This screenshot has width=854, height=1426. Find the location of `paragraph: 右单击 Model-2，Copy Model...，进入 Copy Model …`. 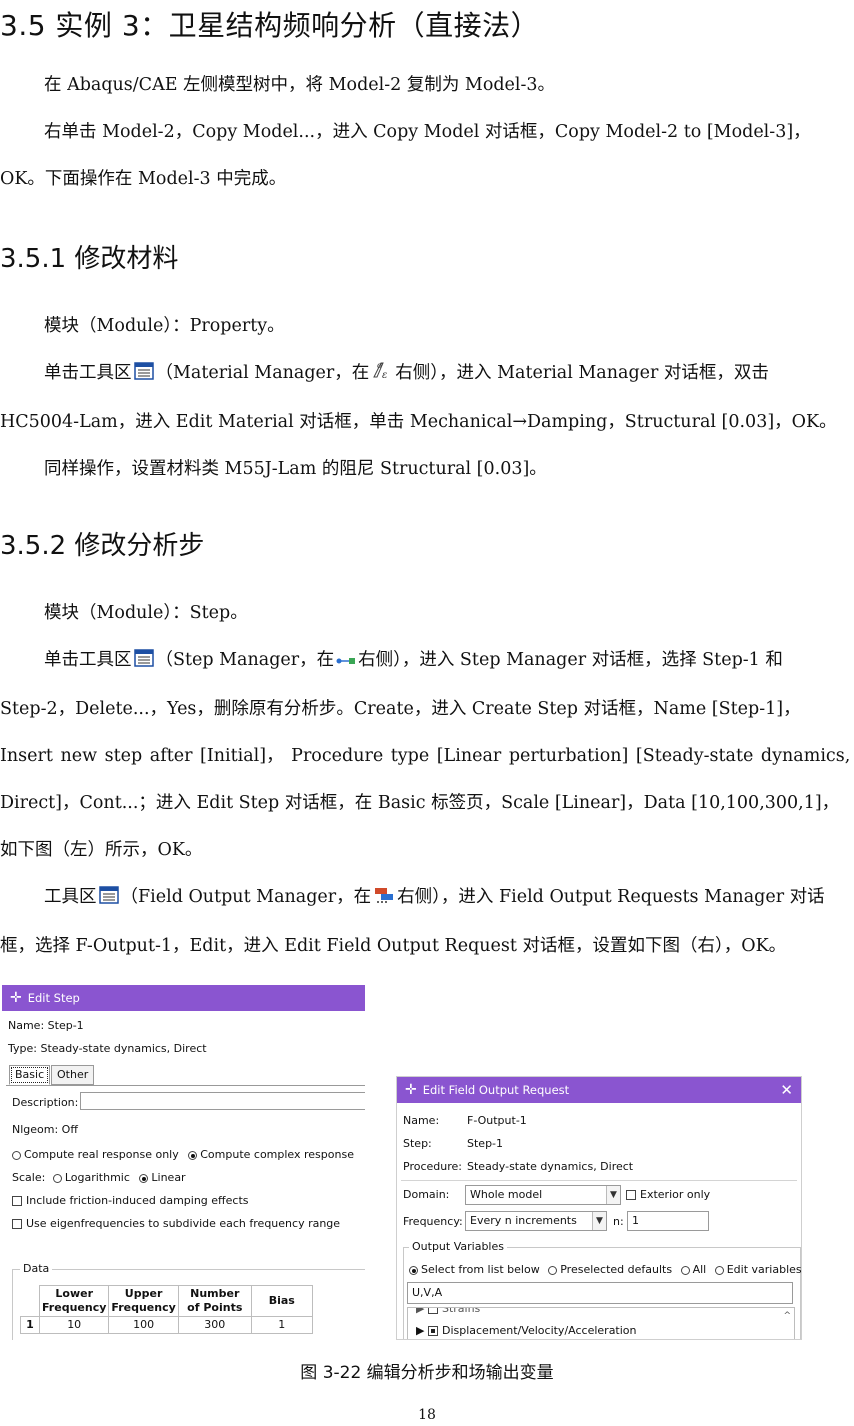

paragraph: 右单击 Model-2，Copy Model...，进入 Copy Model … is located at coordinates (427, 132).